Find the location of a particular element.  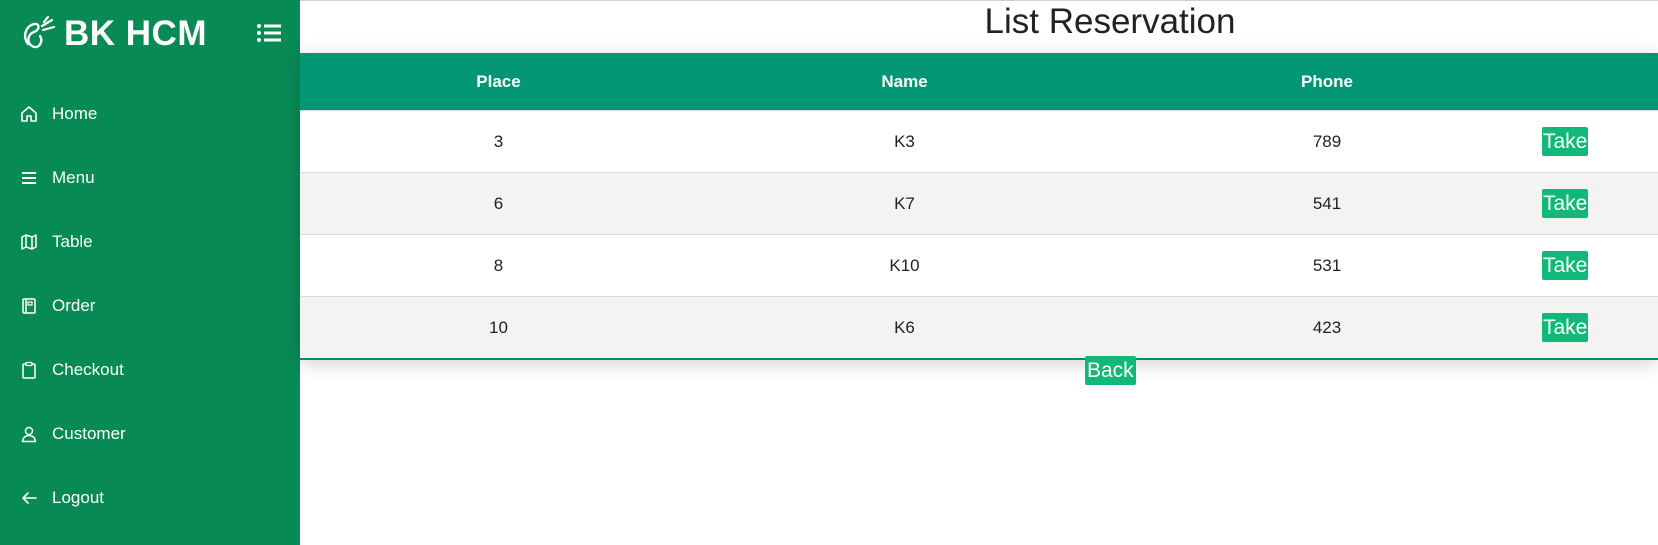

brand: BK HCM is located at coordinates (112, 34).